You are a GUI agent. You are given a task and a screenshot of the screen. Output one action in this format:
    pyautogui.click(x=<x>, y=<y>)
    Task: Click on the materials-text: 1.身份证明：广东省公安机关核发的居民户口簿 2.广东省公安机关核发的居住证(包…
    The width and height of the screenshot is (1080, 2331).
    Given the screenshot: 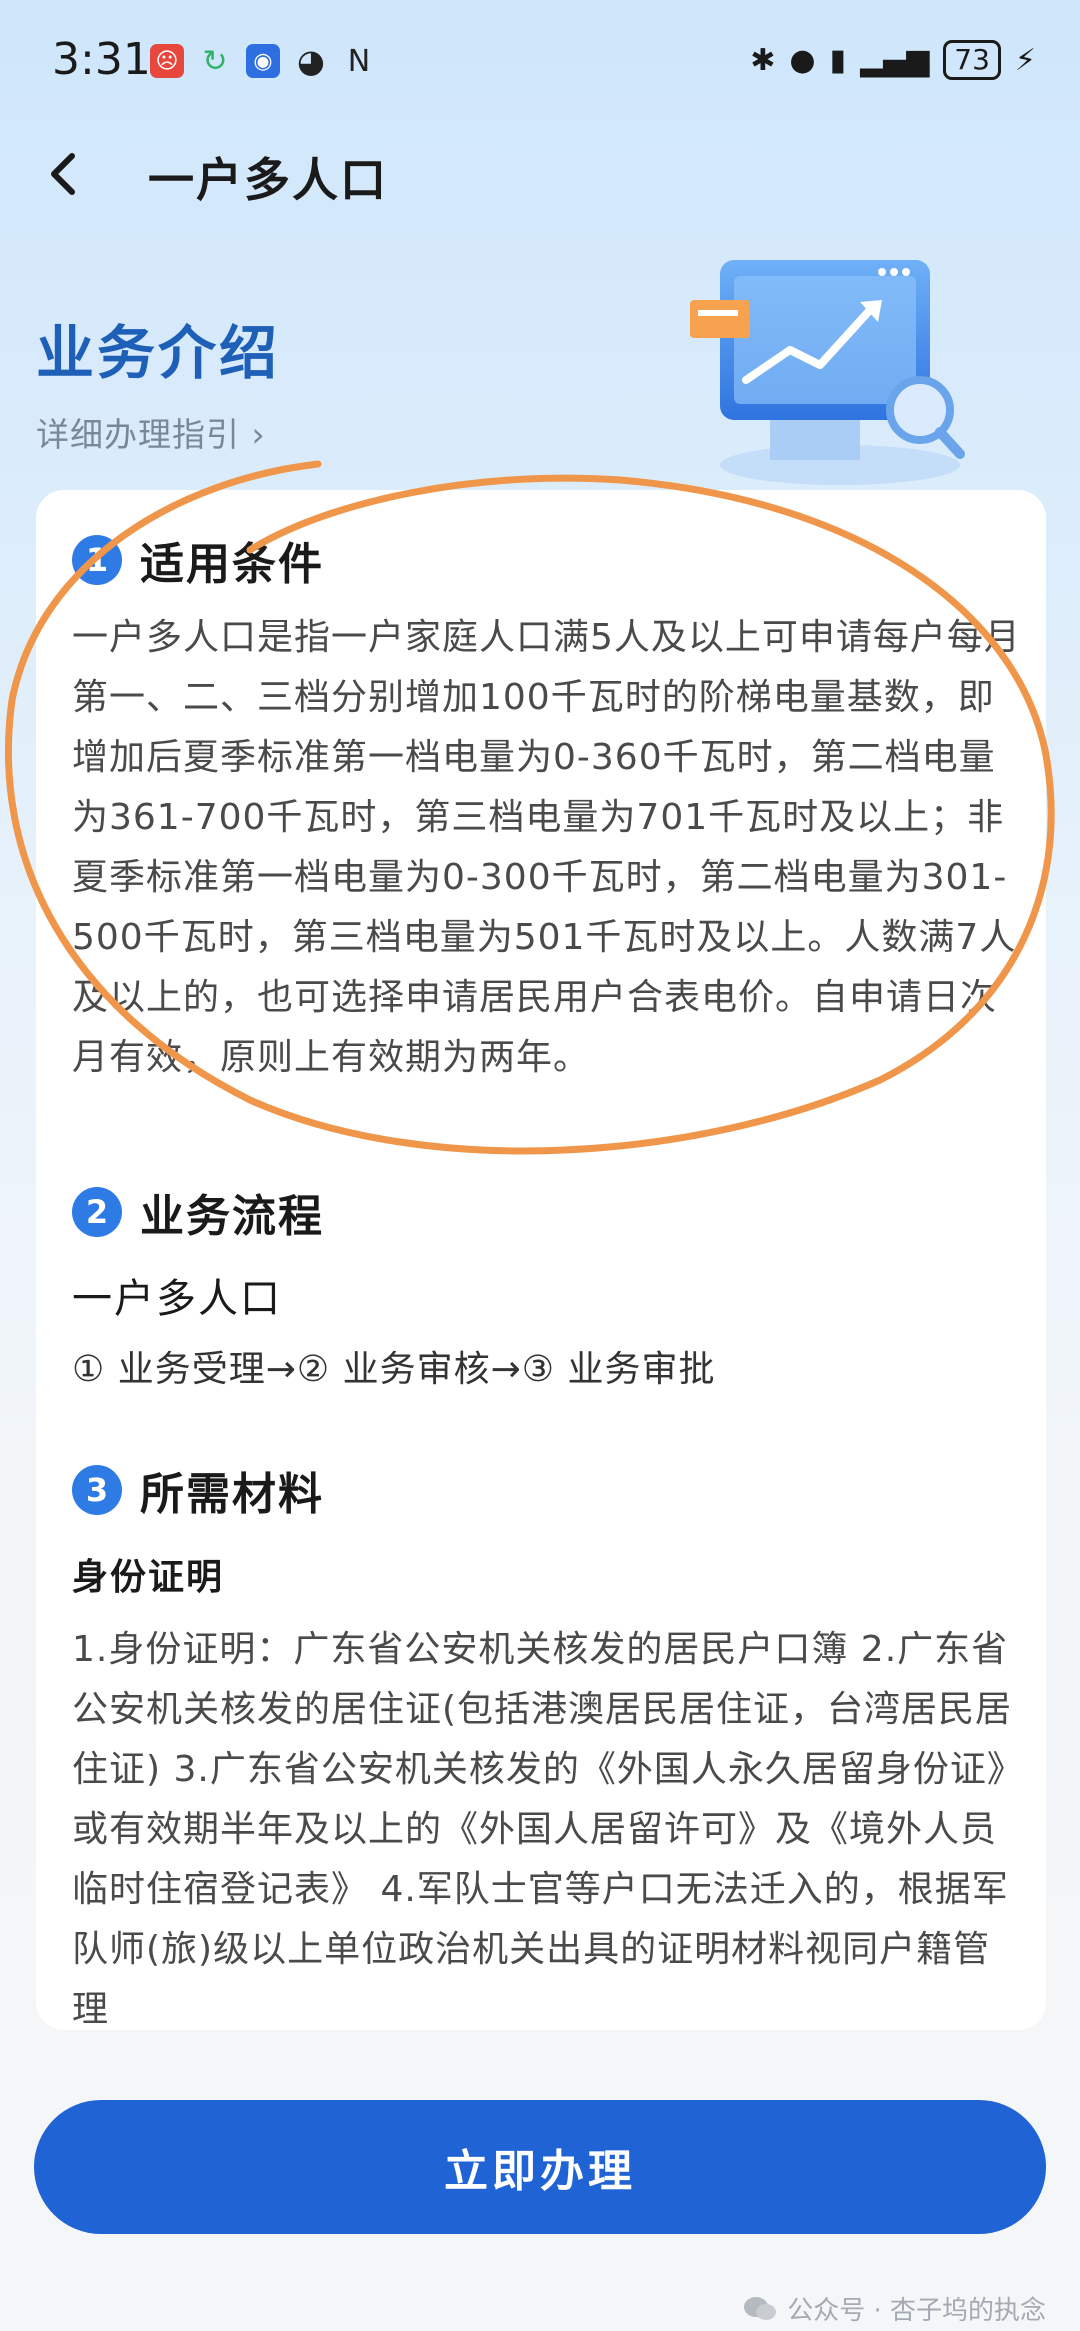 What is the action you would take?
    pyautogui.click(x=542, y=1829)
    